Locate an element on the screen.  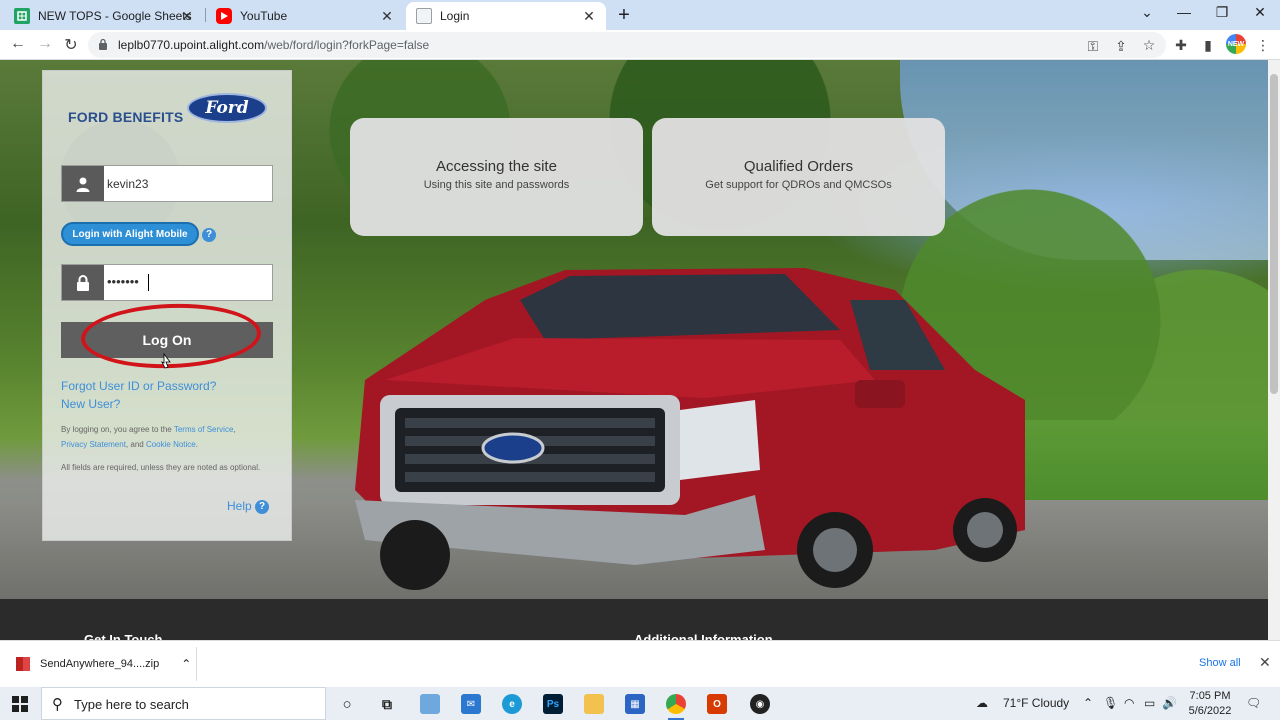
reload-icon: ↻ is located at coordinates (71, 45).